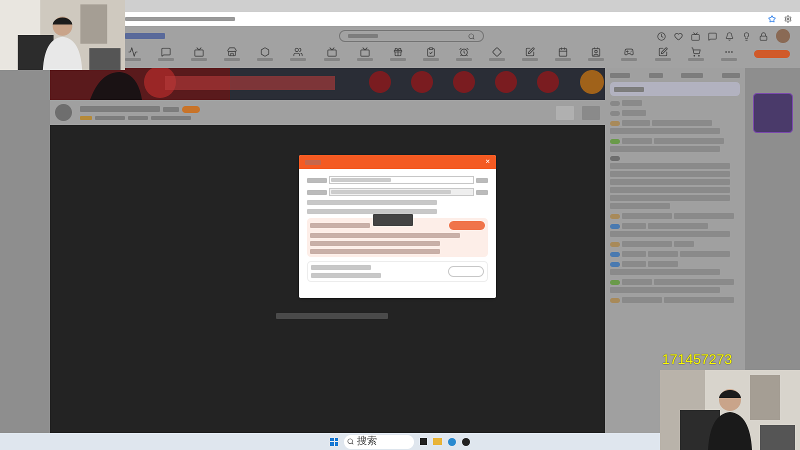 The height and width of the screenshot is (450, 800). Describe the element at coordinates (772, 113) in the screenshot. I see `promo-card` at that location.